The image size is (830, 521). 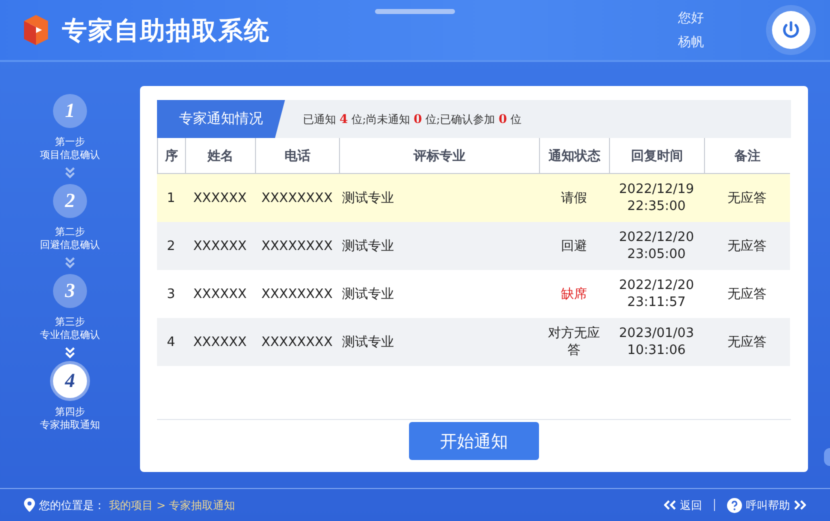 I want to click on table-cell: 4, so click(x=171, y=342).